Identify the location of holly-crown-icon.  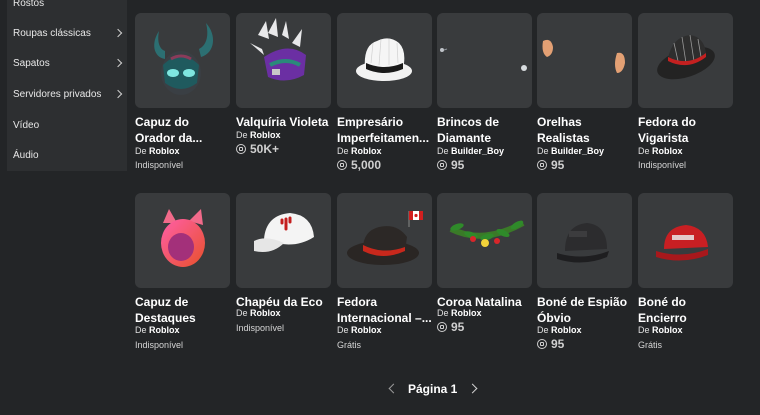
(487, 233).